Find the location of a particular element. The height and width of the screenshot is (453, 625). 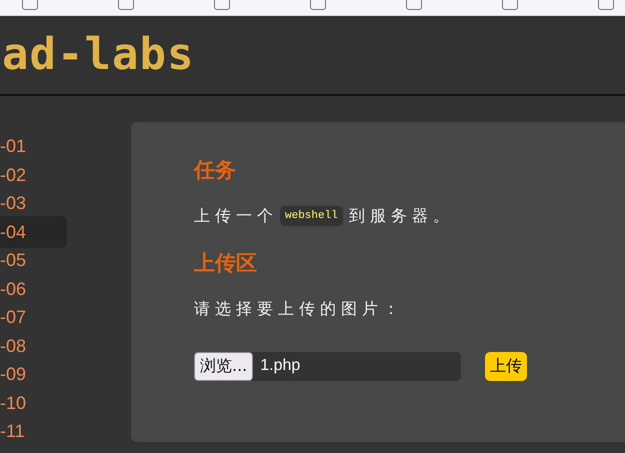

task-text: 上传一个 is located at coordinates (236, 216).